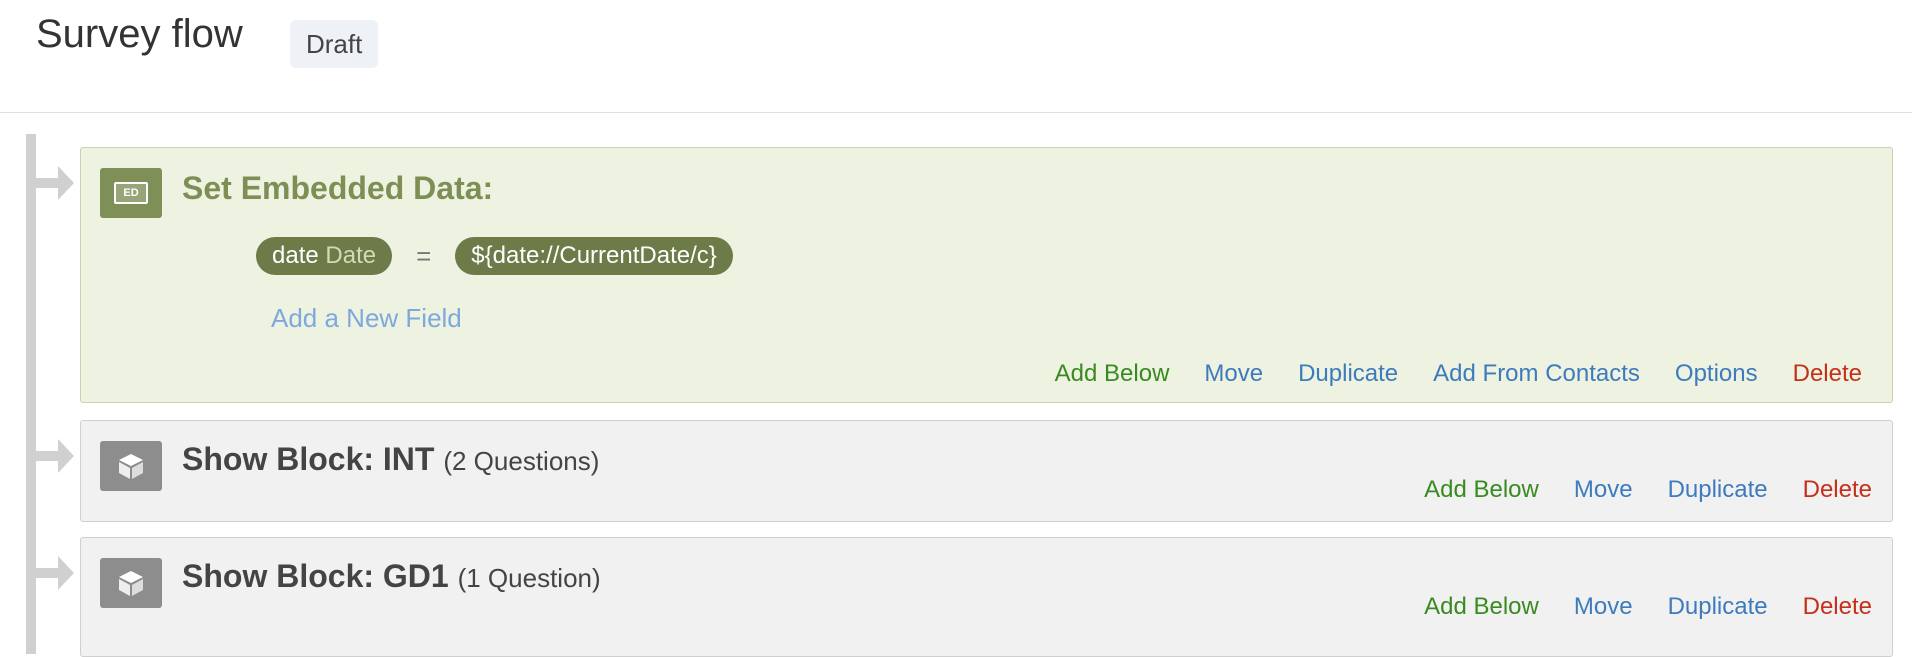 This screenshot has width=1912, height=657. I want to click on field-name-pill: date Date, so click(324, 256).